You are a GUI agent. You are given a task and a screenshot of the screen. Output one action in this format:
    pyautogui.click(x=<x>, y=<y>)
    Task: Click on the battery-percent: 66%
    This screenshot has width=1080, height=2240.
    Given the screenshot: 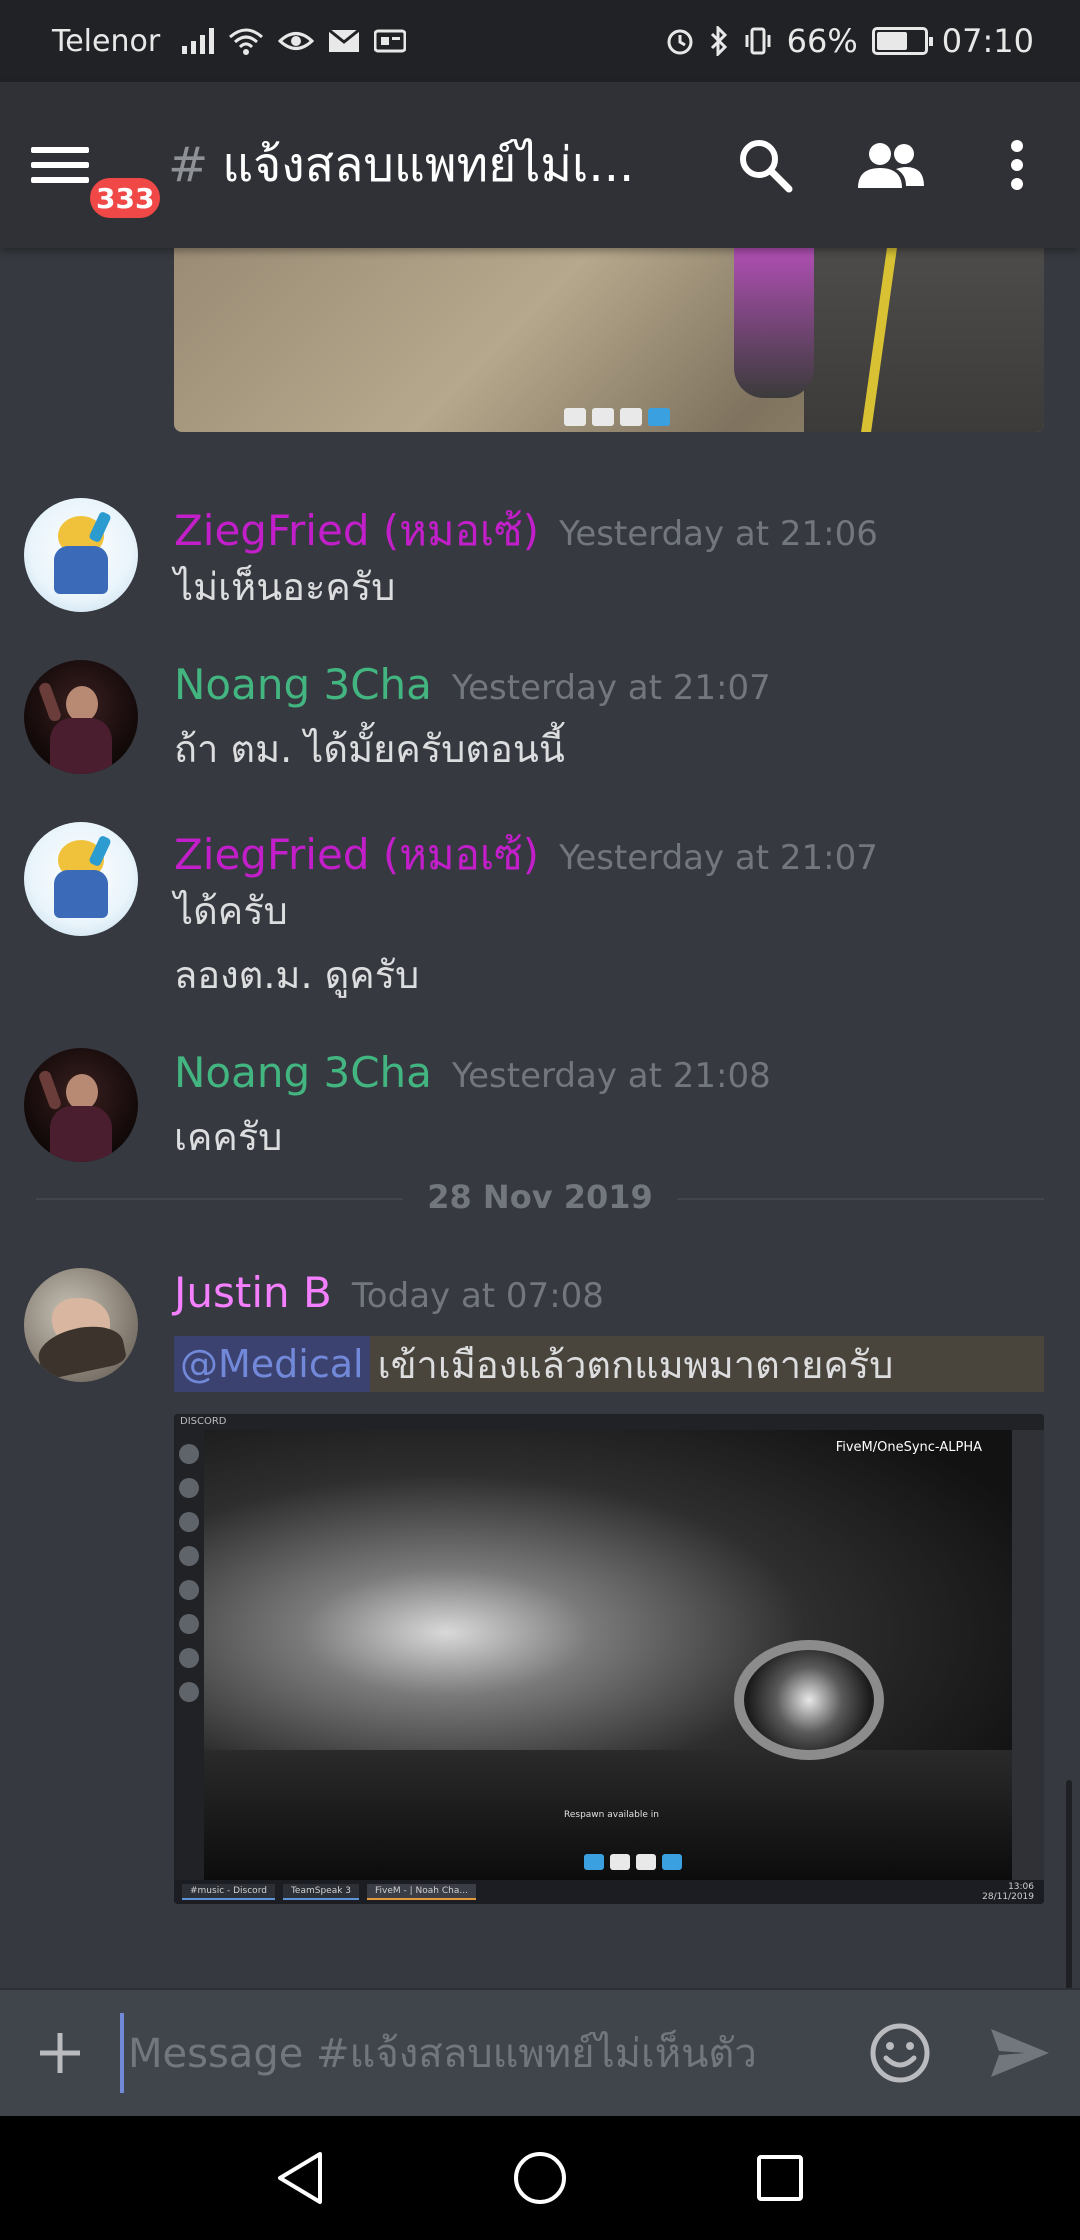 What is the action you would take?
    pyautogui.click(x=822, y=41)
    